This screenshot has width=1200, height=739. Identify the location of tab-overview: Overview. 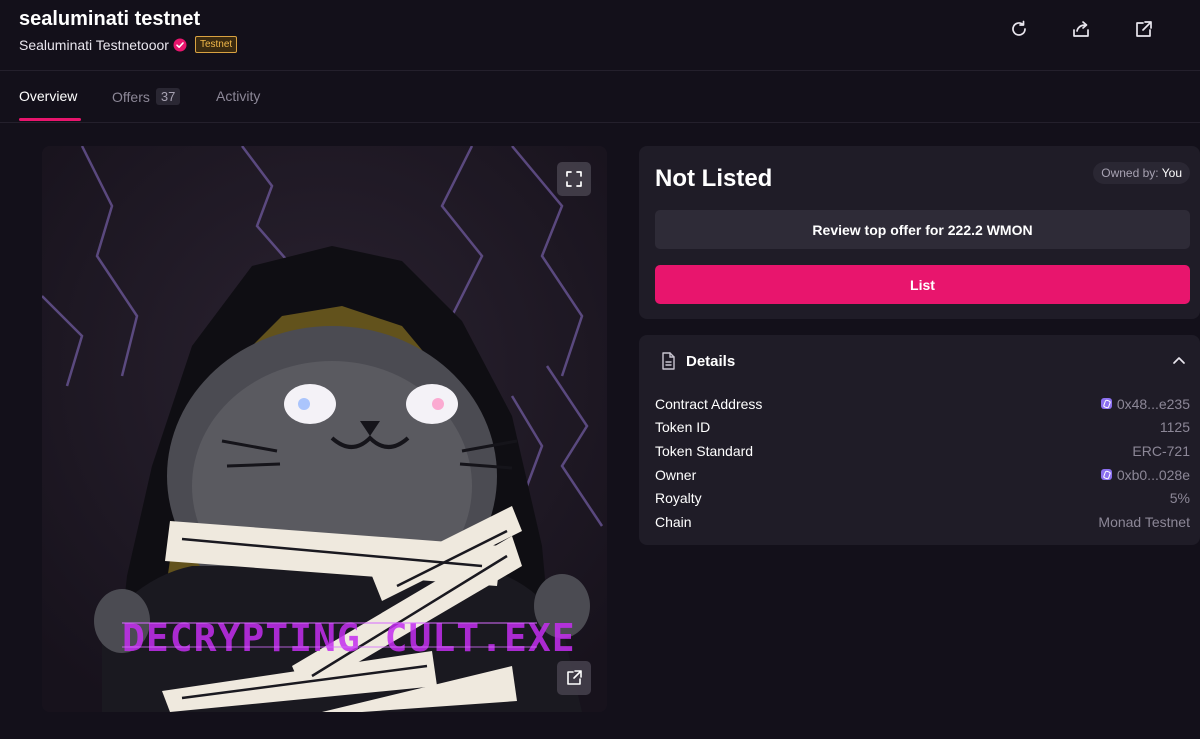
(48, 96).